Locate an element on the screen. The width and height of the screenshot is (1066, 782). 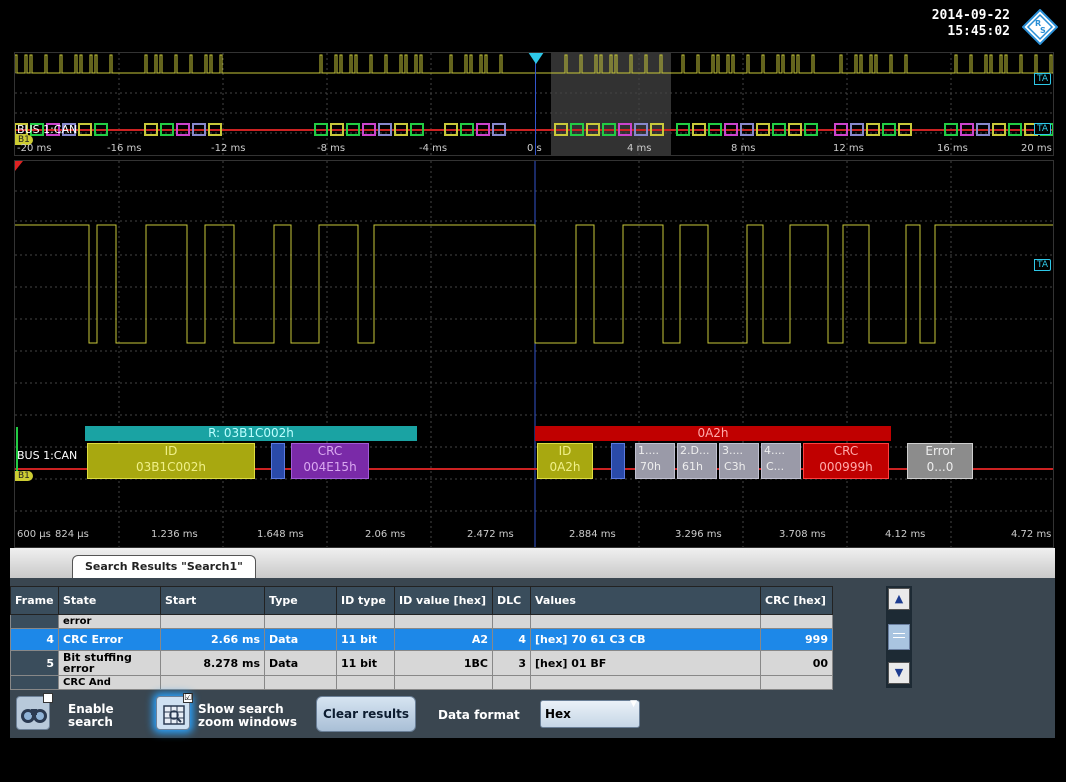
overview-tick: -8 ms is located at coordinates (331, 148).